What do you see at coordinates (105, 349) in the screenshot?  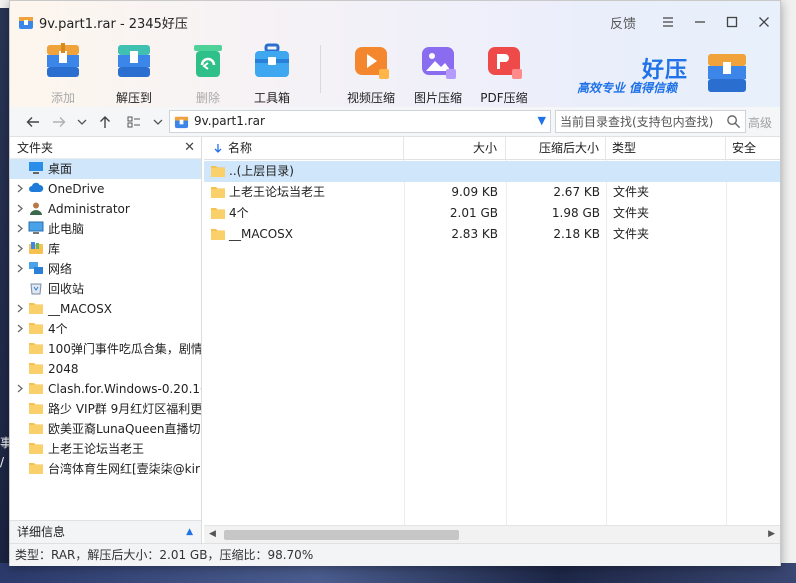 I see `tree-item: 100弹门事件吃瓜合集，剧情` at bounding box center [105, 349].